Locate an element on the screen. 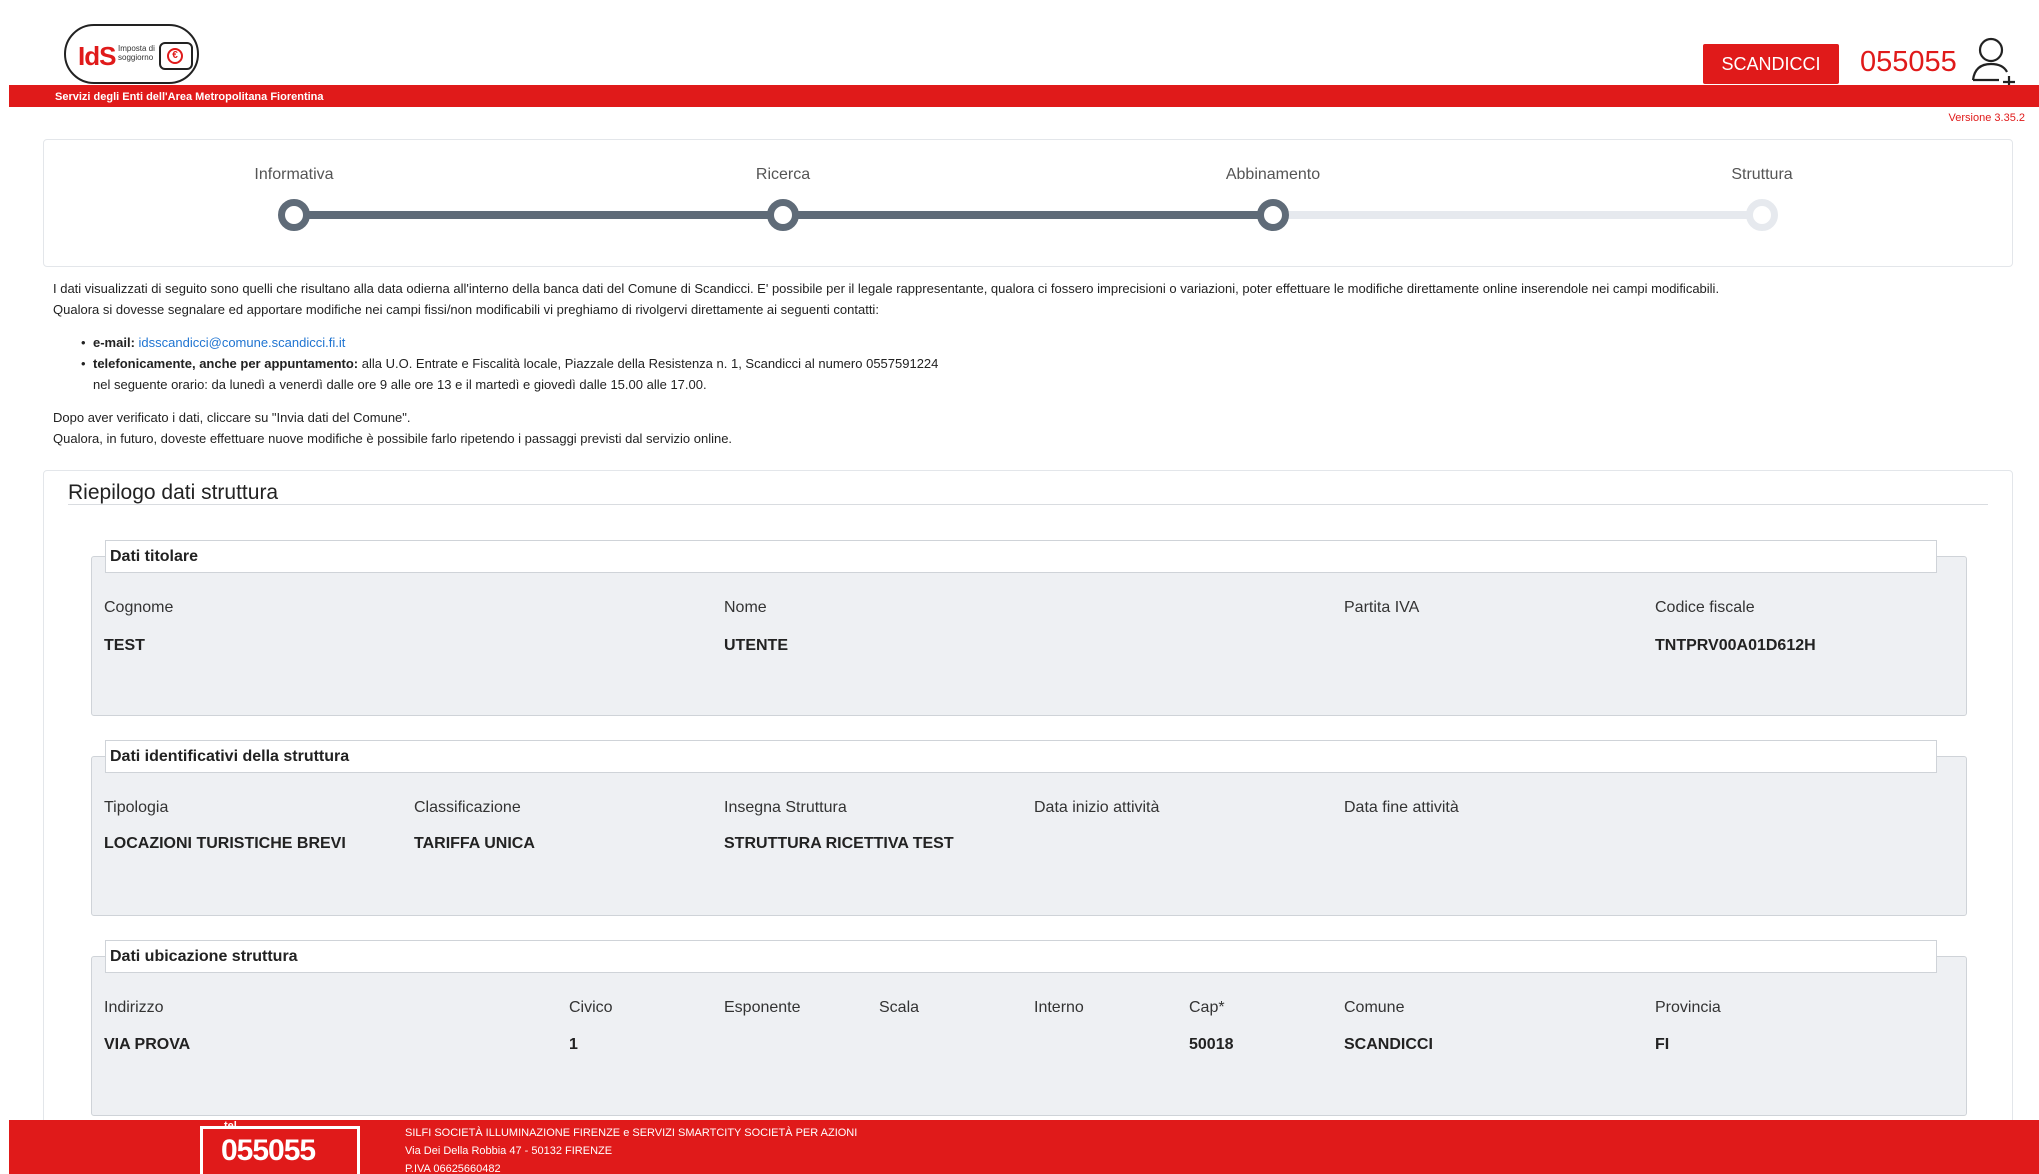 This screenshot has width=2039, height=1174. header-phone: 055055 is located at coordinates (1908, 62).